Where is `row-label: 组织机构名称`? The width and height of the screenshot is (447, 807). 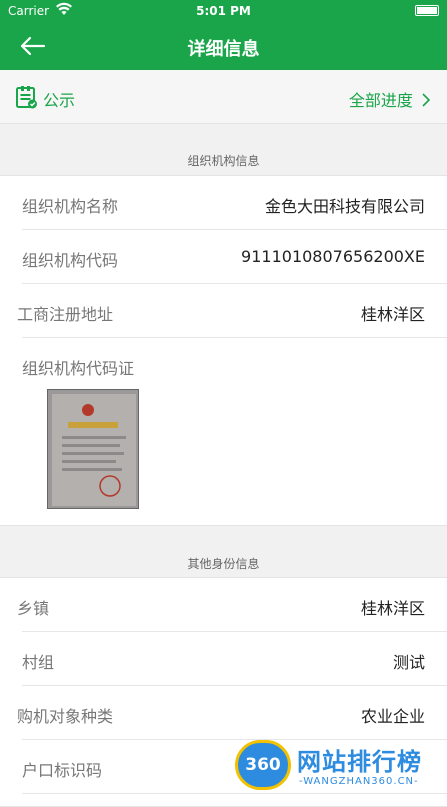
row-label: 组织机构名称 is located at coordinates (70, 206).